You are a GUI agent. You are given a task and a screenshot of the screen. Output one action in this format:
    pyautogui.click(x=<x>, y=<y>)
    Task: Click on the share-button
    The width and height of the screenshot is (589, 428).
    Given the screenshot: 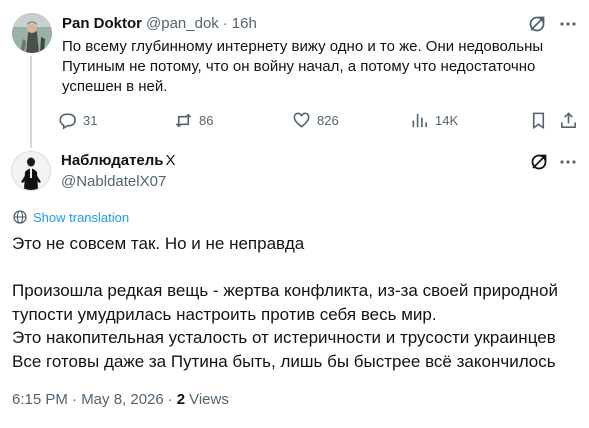 What is the action you would take?
    pyautogui.click(x=568, y=120)
    